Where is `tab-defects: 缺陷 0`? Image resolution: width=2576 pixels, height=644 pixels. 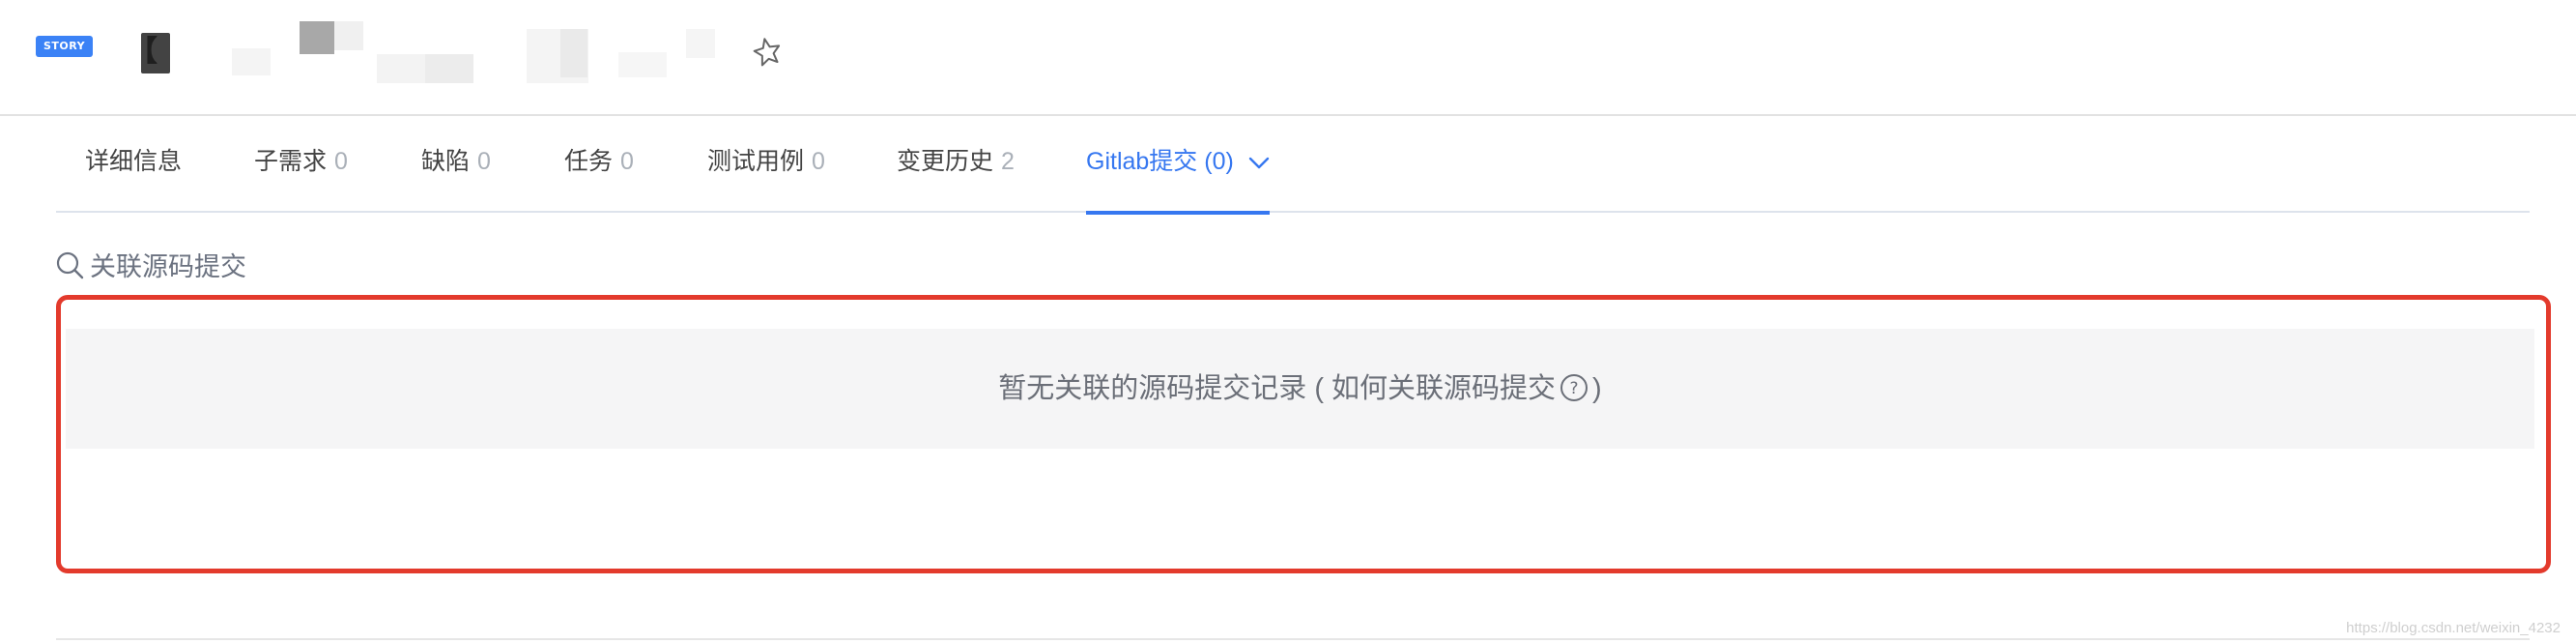
tab-defects: 缺陷 0 is located at coordinates (456, 164).